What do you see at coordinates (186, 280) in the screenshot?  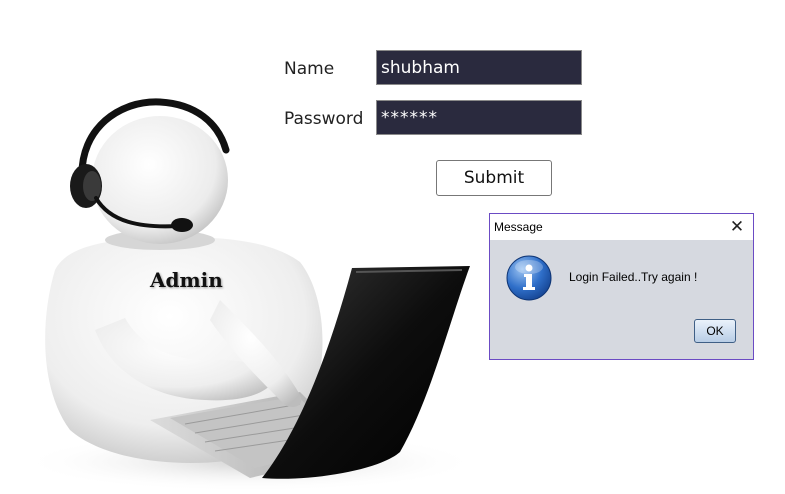 I see `admin-label: Admin` at bounding box center [186, 280].